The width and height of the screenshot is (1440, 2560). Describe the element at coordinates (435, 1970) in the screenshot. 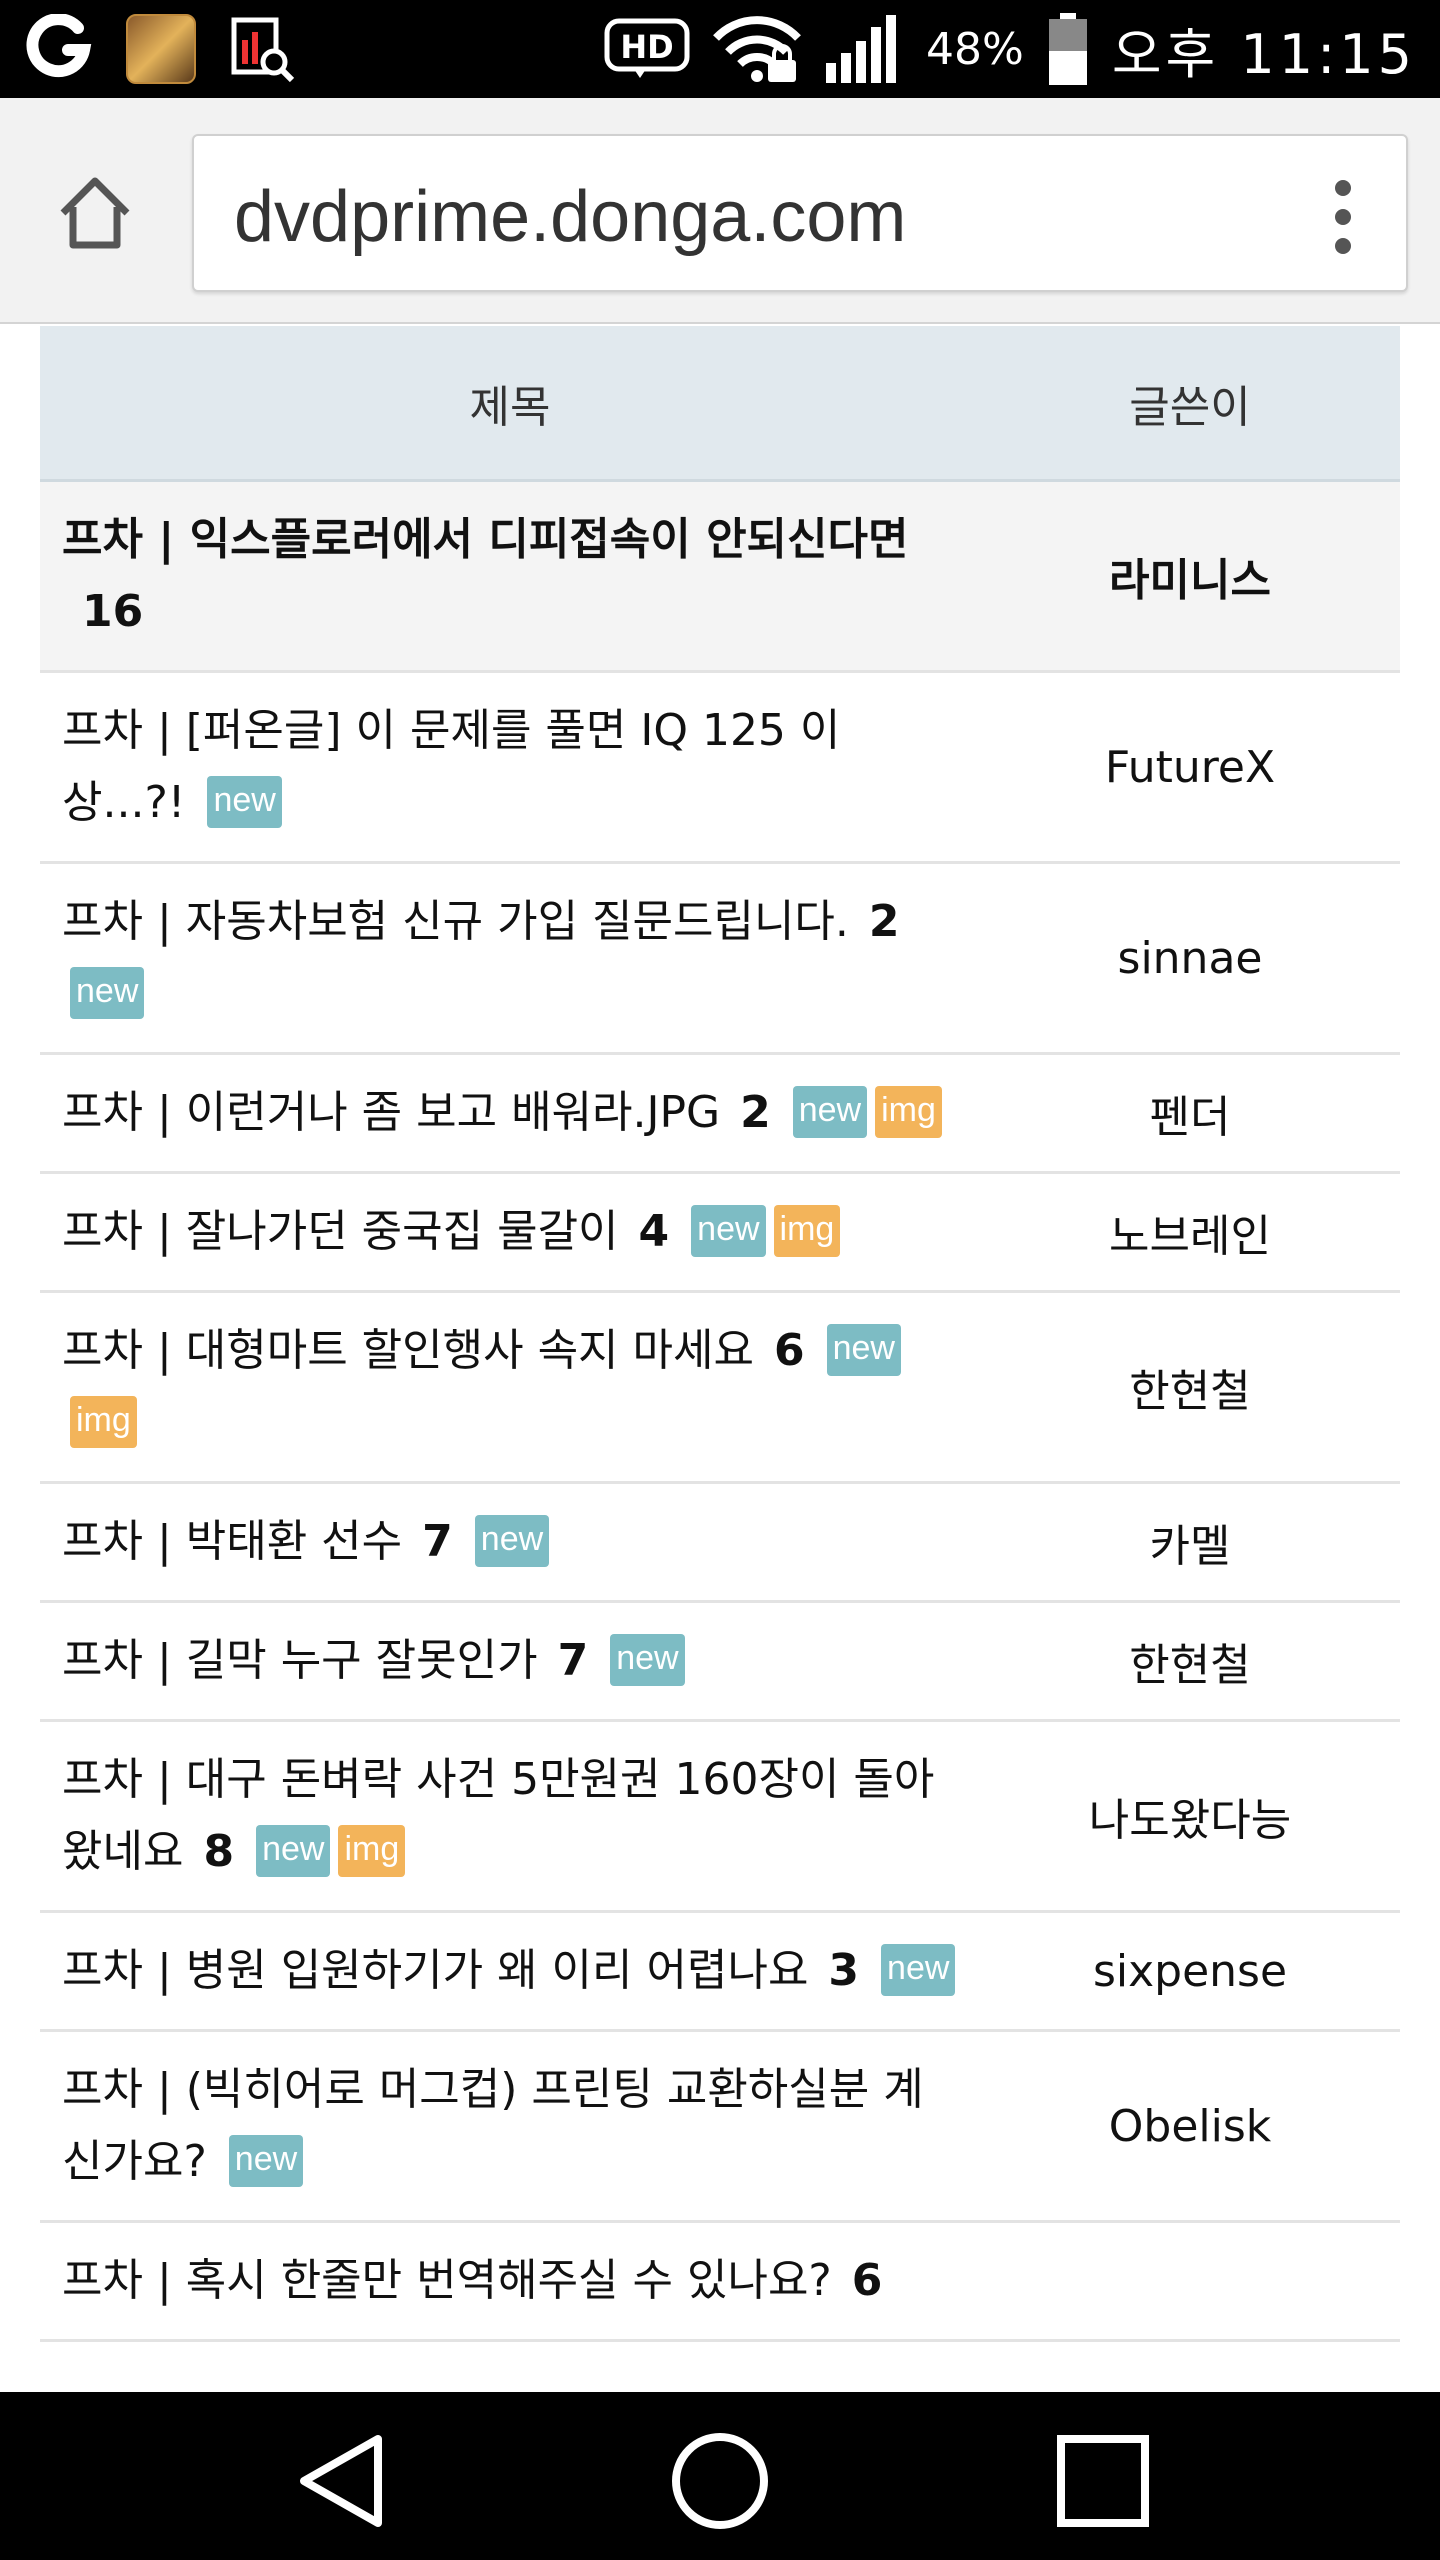

I see `post-title: 프차 | 병원 입원하기가 왜 이리 어렵나요` at that location.